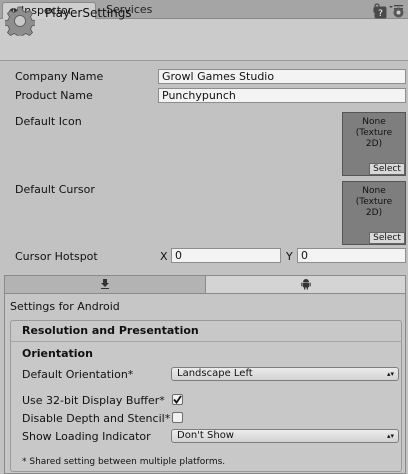 The width and height of the screenshot is (408, 474). Describe the element at coordinates (78, 374) in the screenshot. I see `default-orientation-label: Default Orientation*` at that location.